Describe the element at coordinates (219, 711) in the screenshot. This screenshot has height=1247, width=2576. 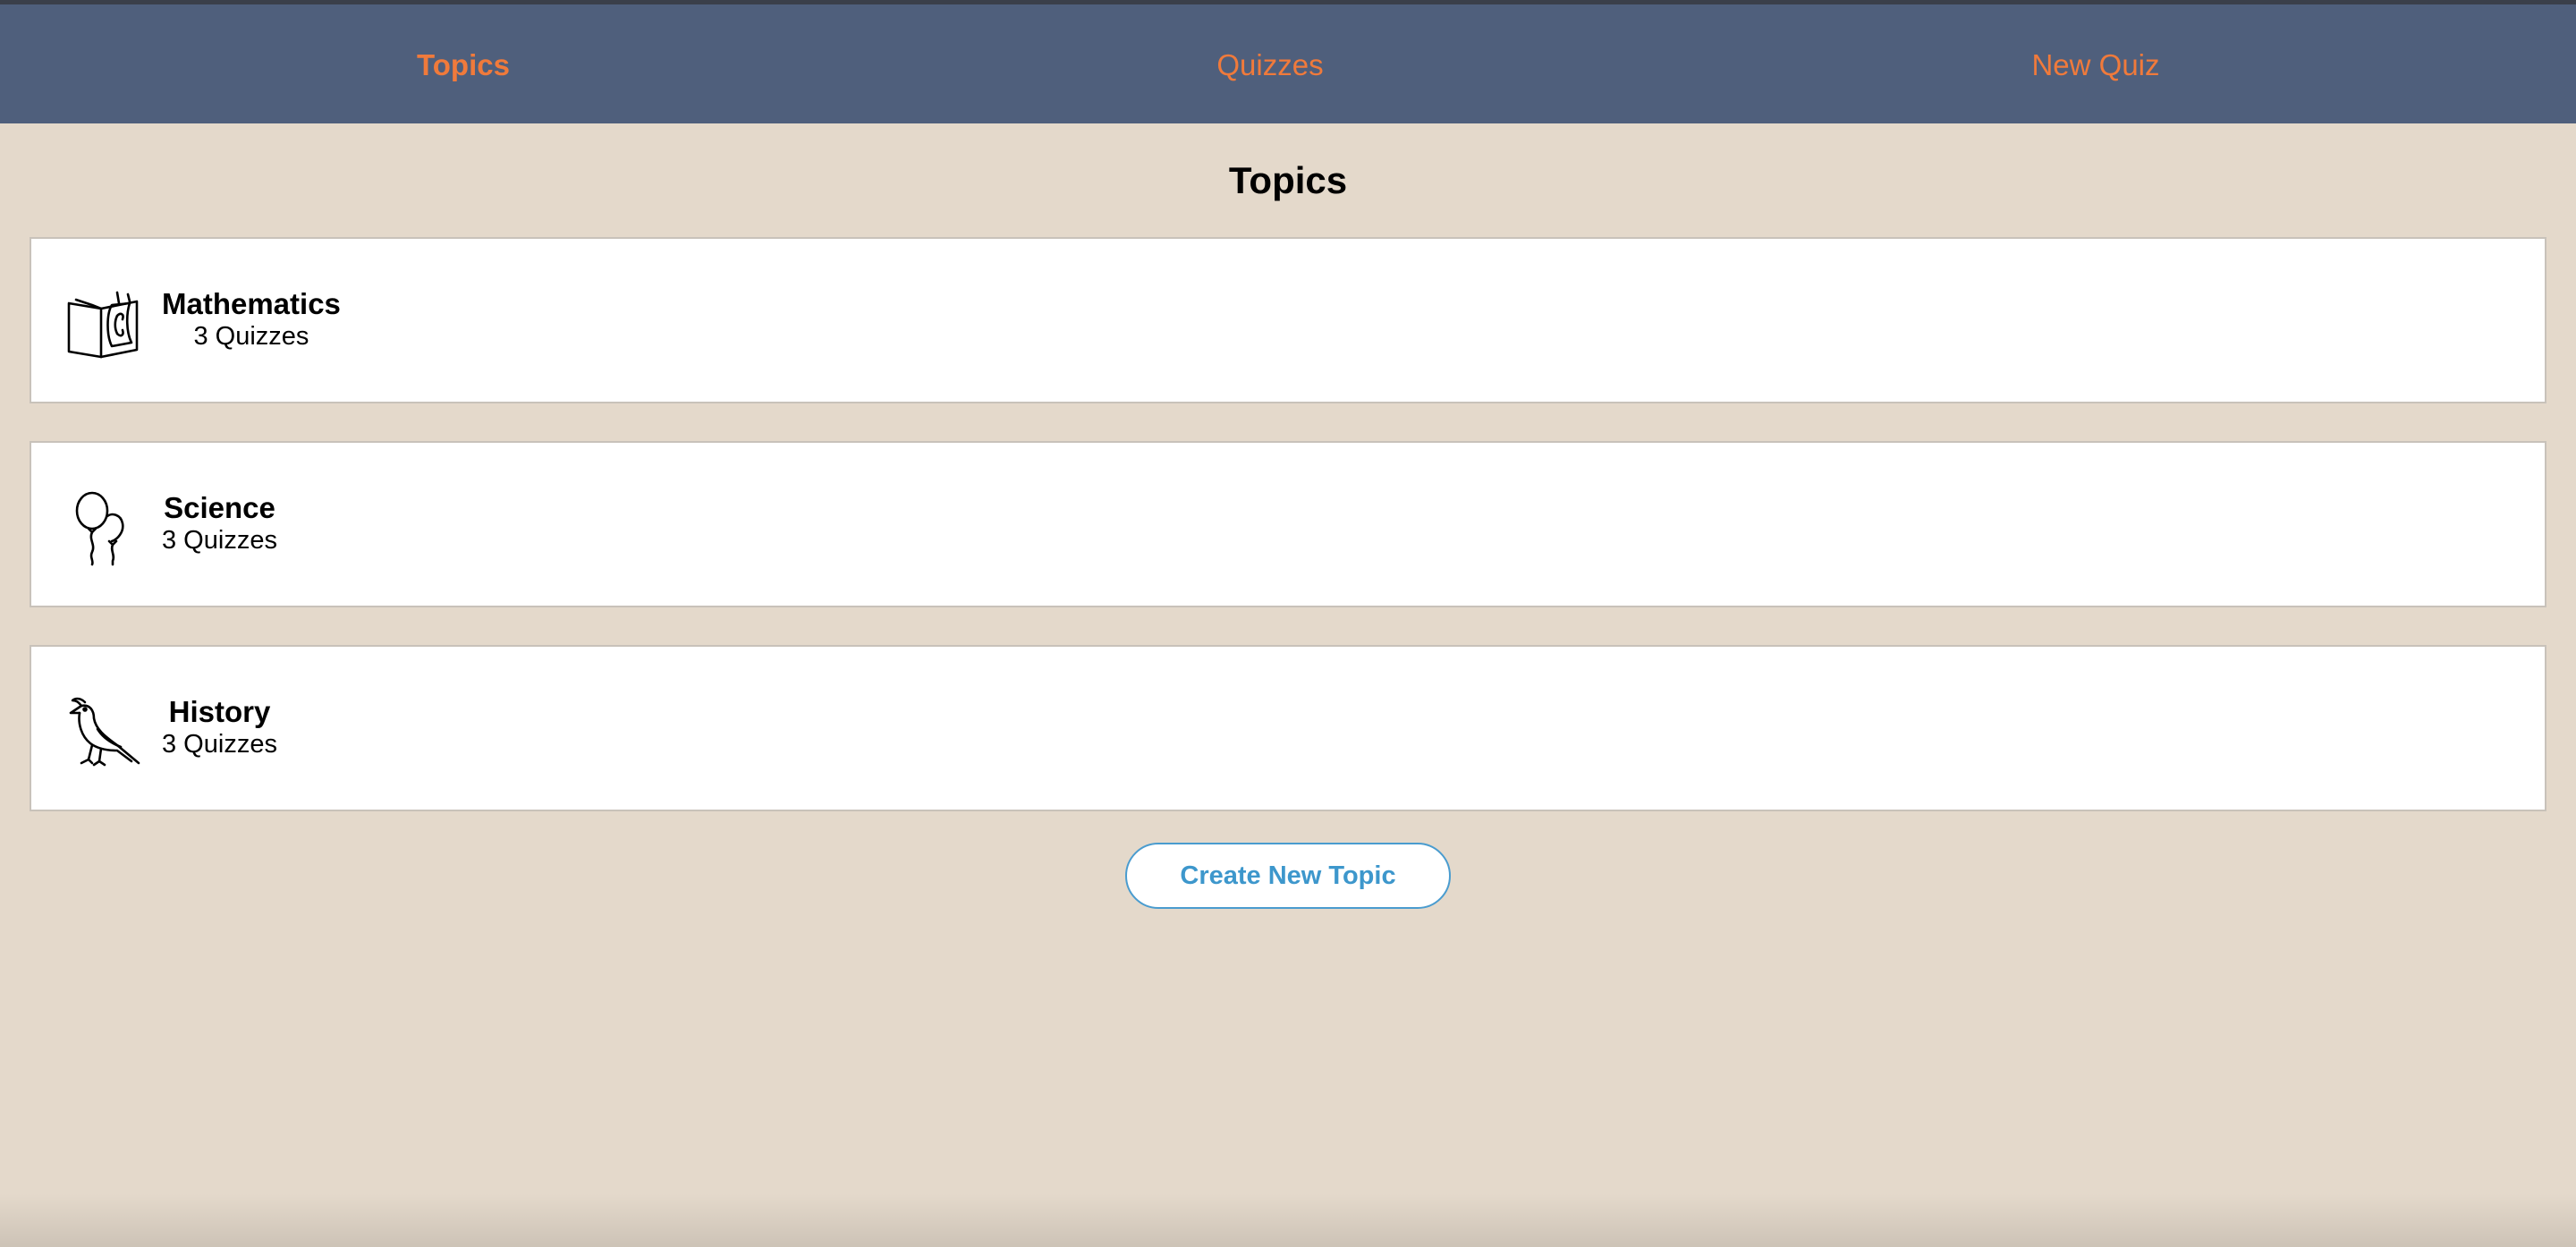
I see `topic-name: History` at that location.